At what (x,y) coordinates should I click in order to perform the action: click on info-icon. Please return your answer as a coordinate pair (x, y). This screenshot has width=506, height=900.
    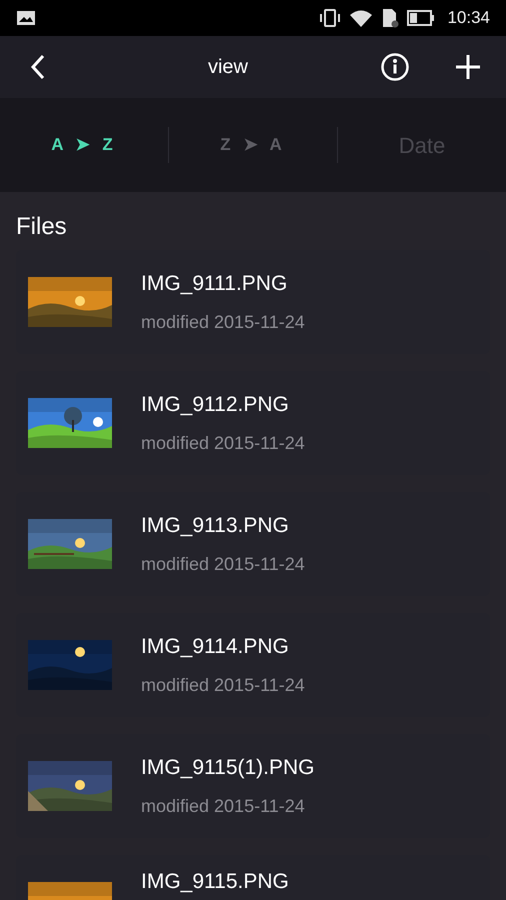
    Looking at the image, I should click on (395, 67).